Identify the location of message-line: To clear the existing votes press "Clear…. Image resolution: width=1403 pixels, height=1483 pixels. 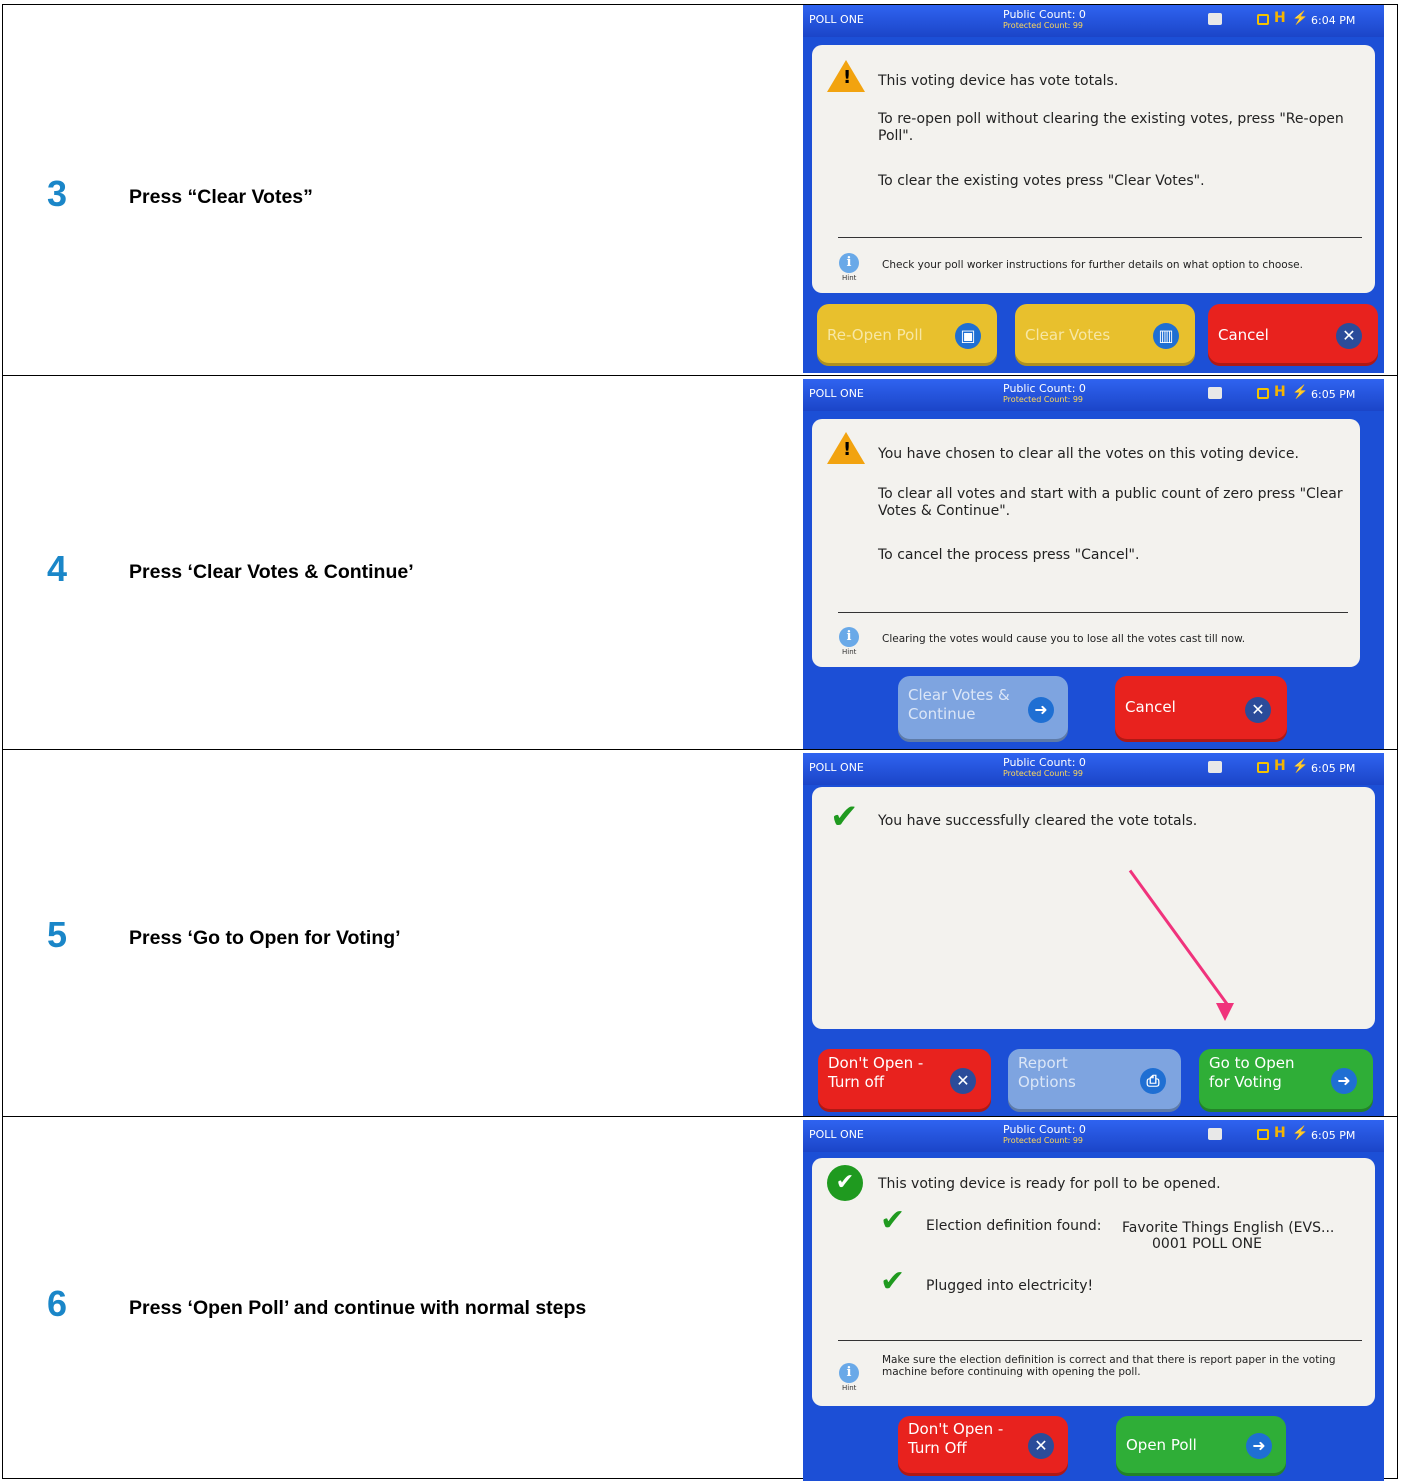
(1041, 181).